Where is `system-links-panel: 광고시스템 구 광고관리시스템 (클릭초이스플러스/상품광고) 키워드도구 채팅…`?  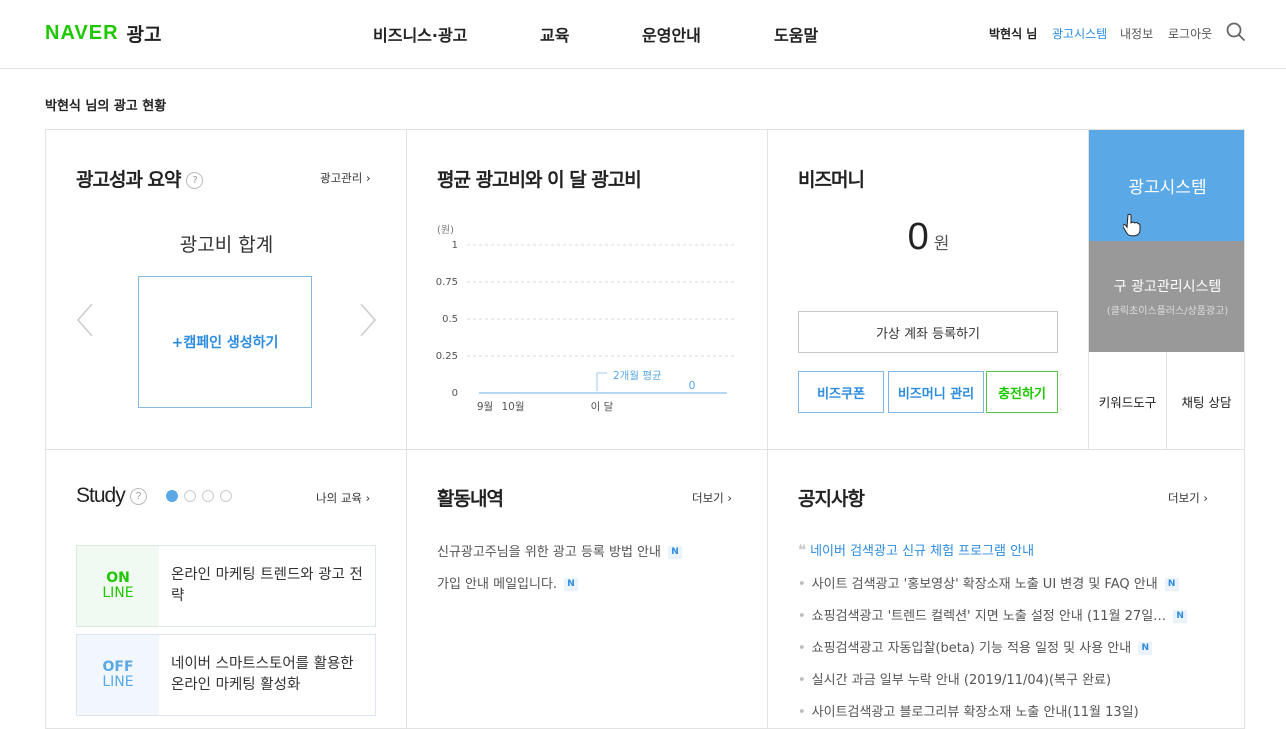
system-links-panel: 광고시스템 구 광고관리시스템 (클릭초이스플러스/상품광고) 키워드도구 채팅… is located at coordinates (1166, 290).